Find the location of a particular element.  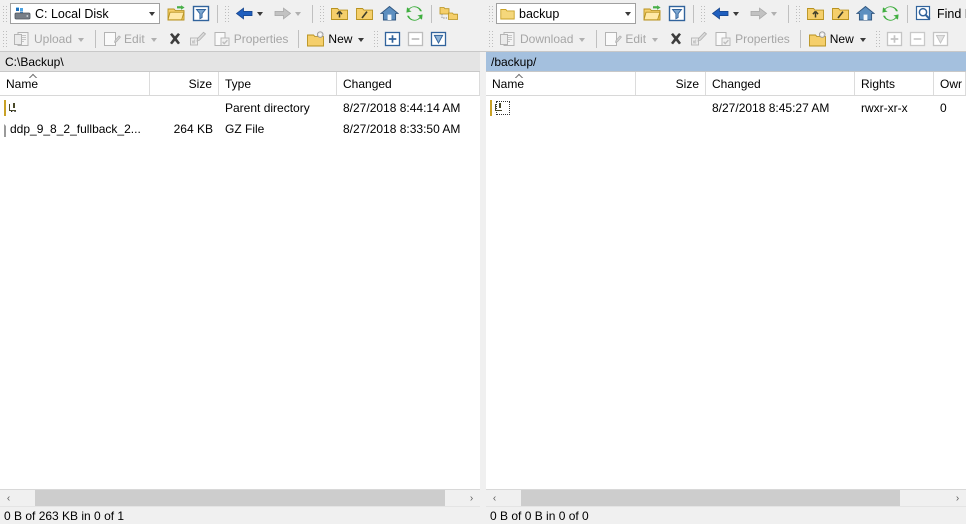

right-scroll-track is located at coordinates (726, 498).